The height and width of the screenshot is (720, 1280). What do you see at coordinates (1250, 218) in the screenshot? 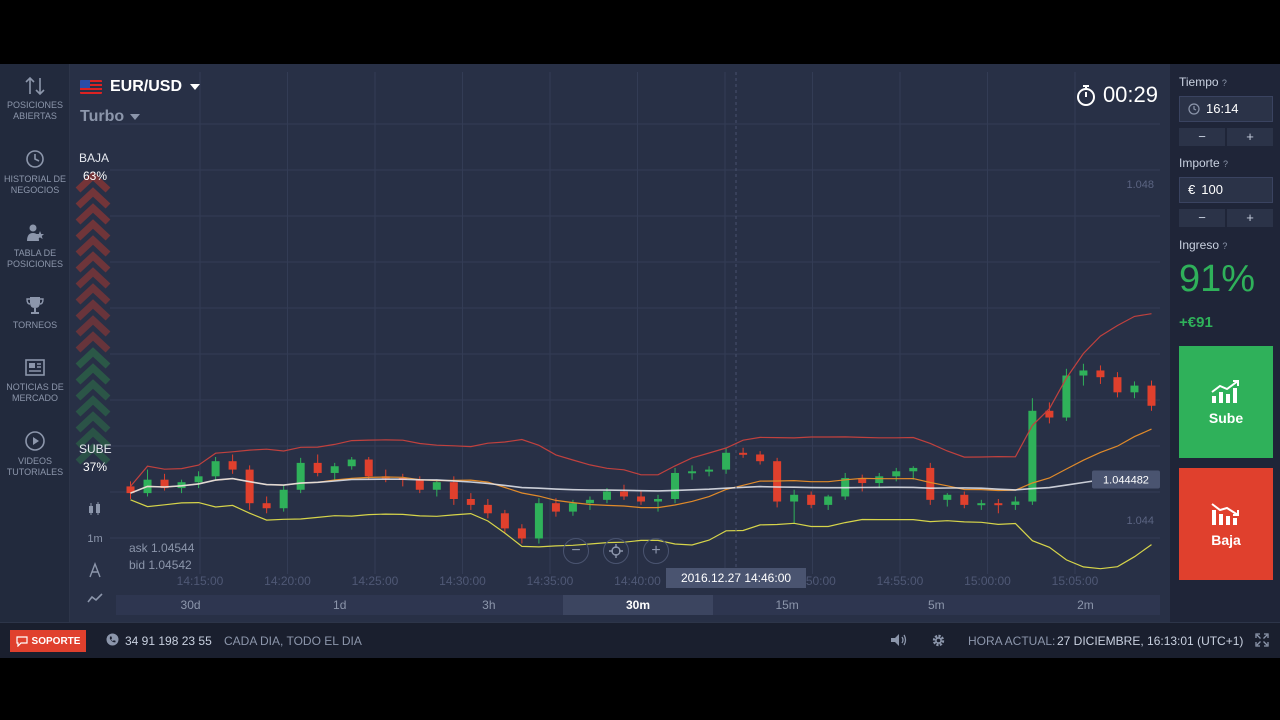
I see `amount-increase-button: +` at bounding box center [1250, 218].